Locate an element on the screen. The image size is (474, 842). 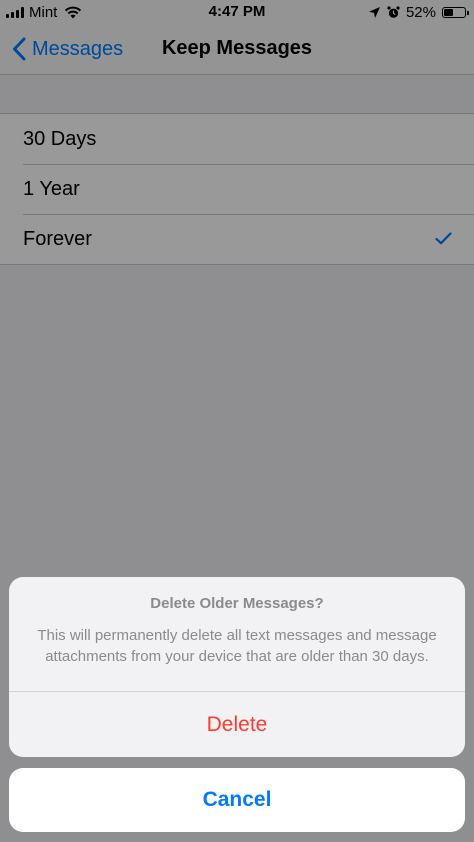
cancel-button: Cancel is located at coordinates (237, 800).